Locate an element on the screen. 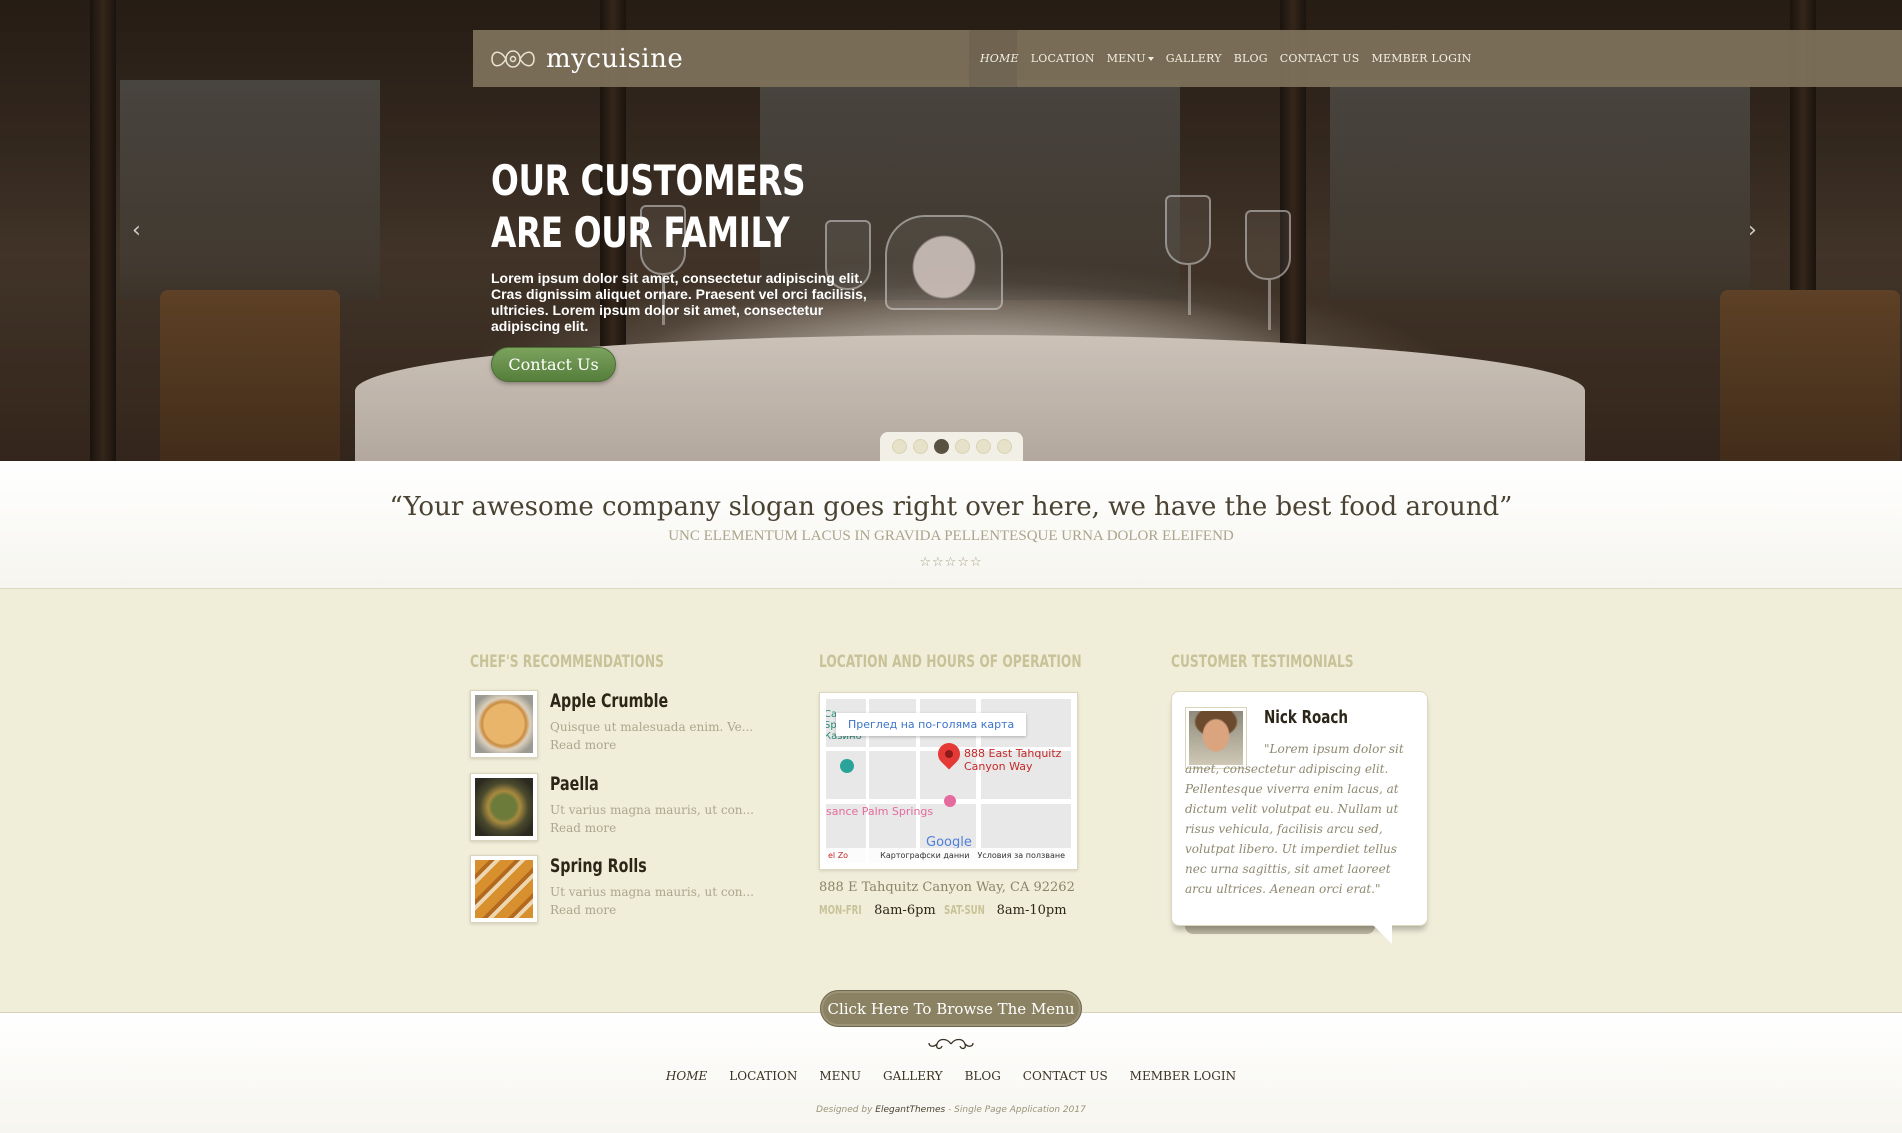  site-logo: mycuisine is located at coordinates (586, 59).